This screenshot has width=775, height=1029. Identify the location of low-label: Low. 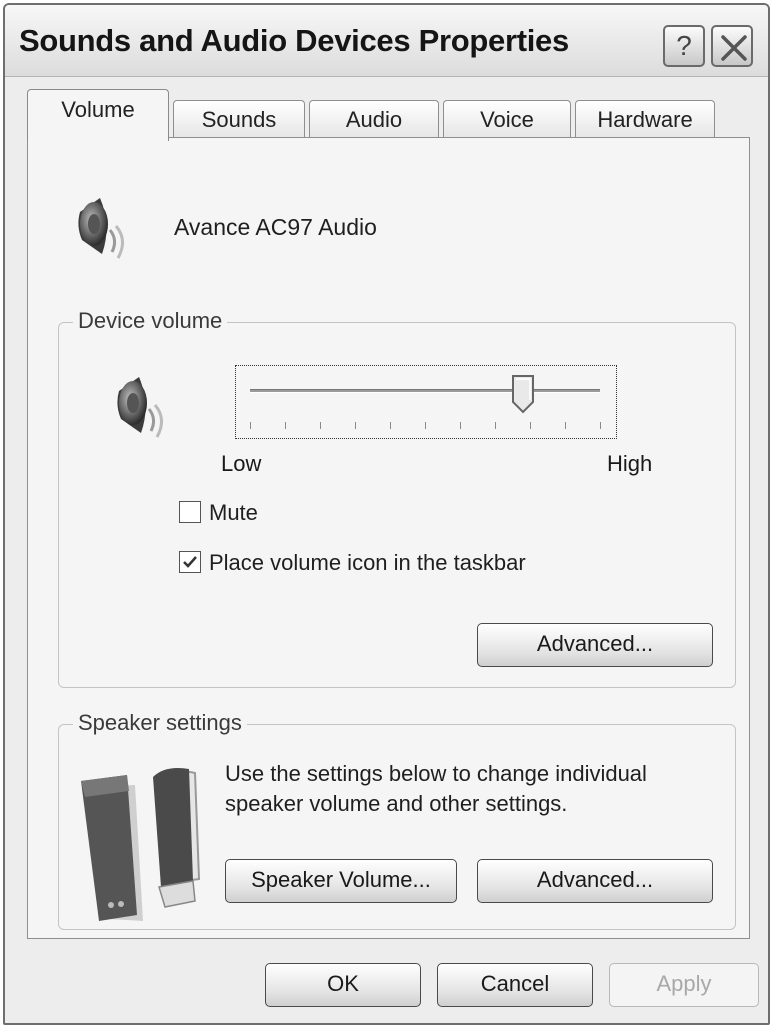
(241, 463).